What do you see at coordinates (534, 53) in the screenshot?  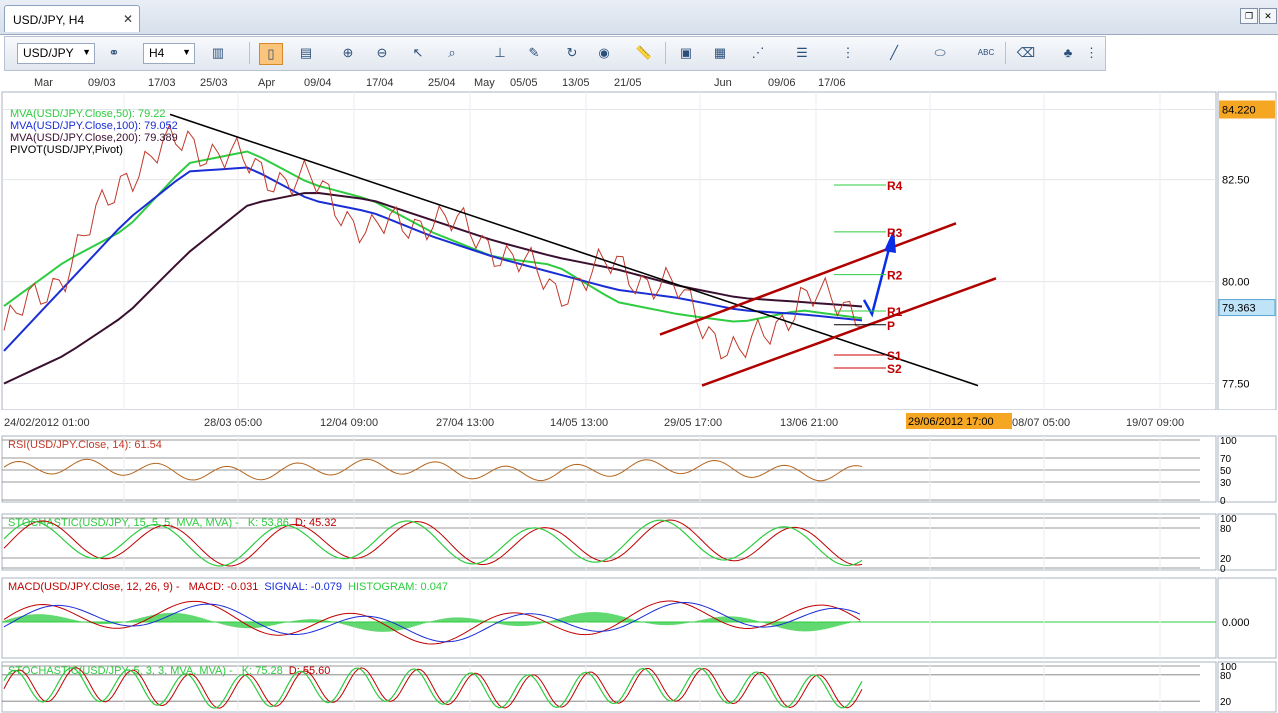 I see `pencil-chart-icon: ✎` at bounding box center [534, 53].